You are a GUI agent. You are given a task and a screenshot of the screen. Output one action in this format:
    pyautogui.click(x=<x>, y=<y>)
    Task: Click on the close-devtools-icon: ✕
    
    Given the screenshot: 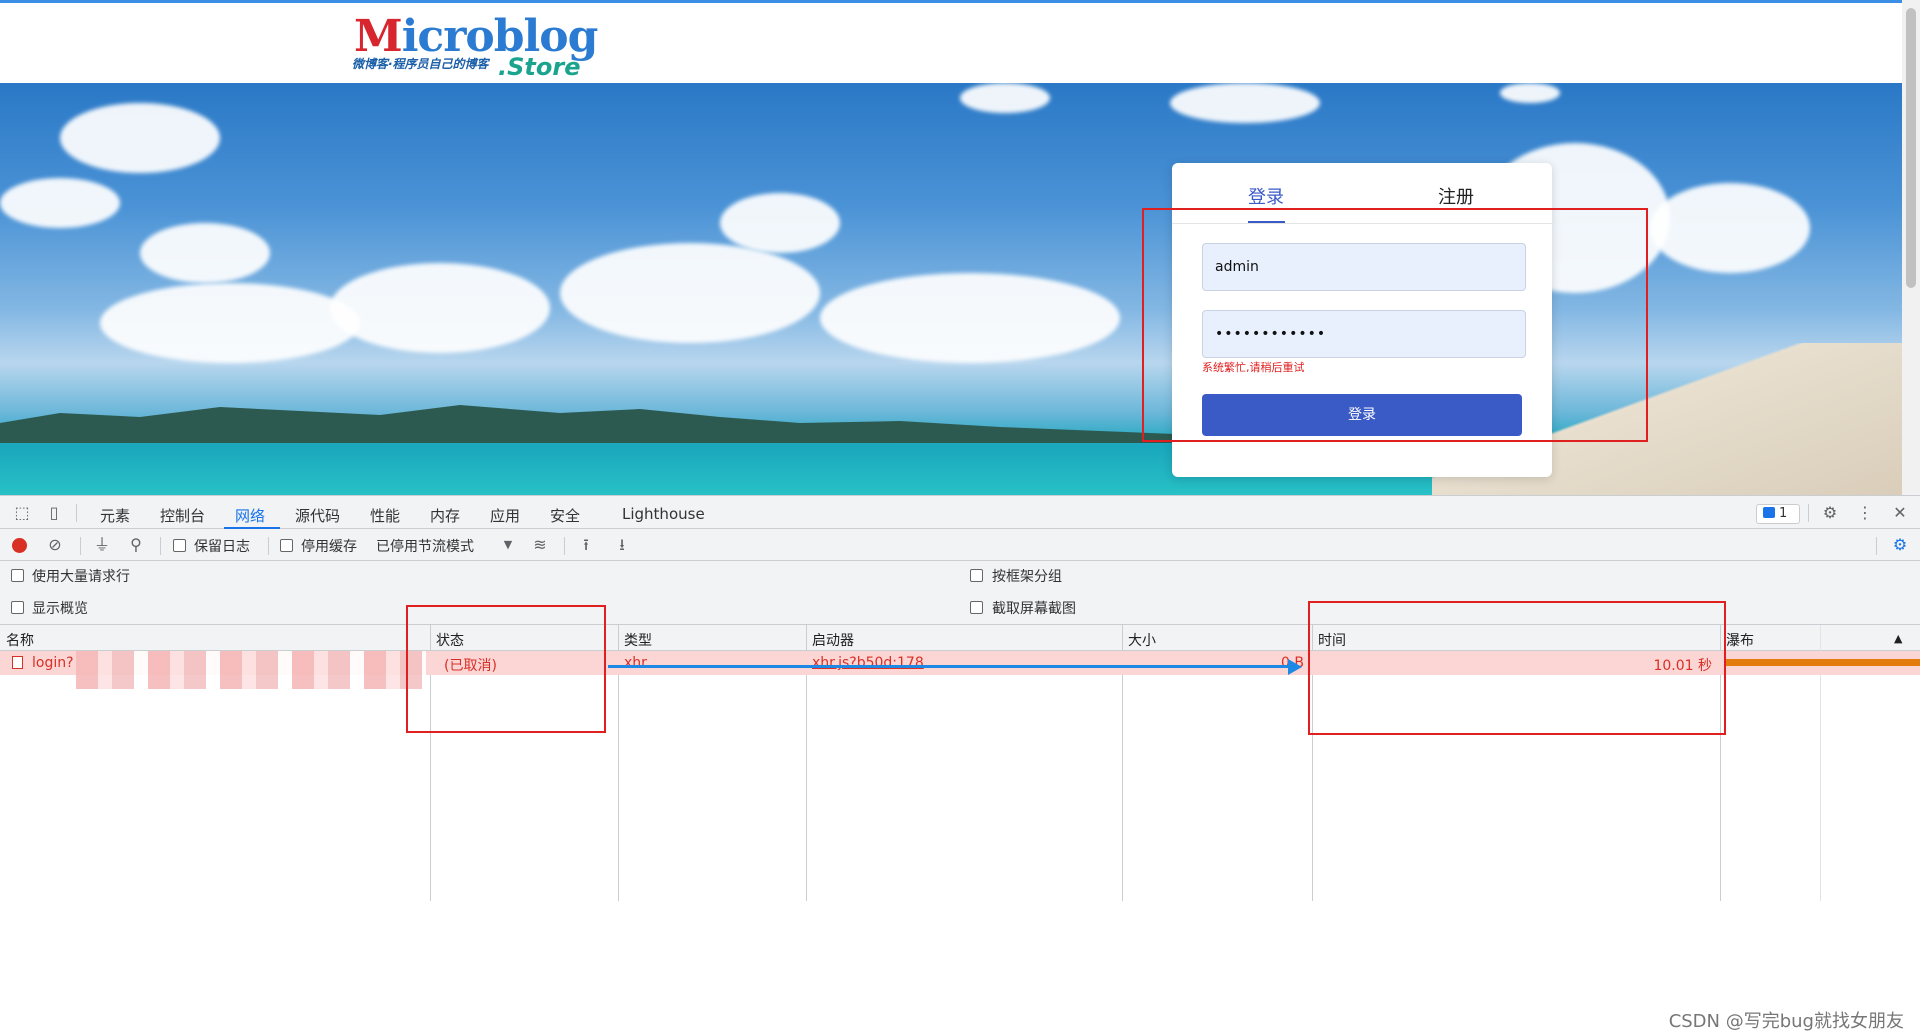 What is the action you would take?
    pyautogui.click(x=1900, y=513)
    